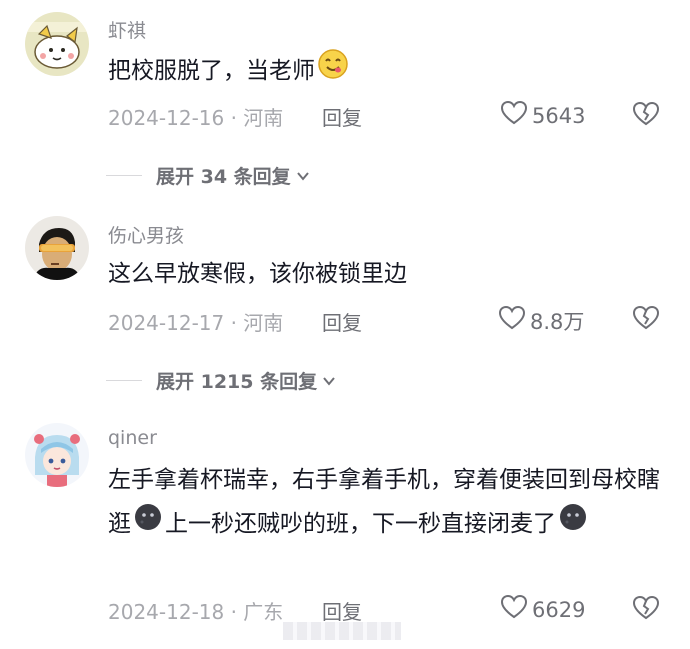 Image resolution: width=690 pixels, height=649 pixels. What do you see at coordinates (557, 321) in the screenshot?
I see `like-count: 8.8万` at bounding box center [557, 321].